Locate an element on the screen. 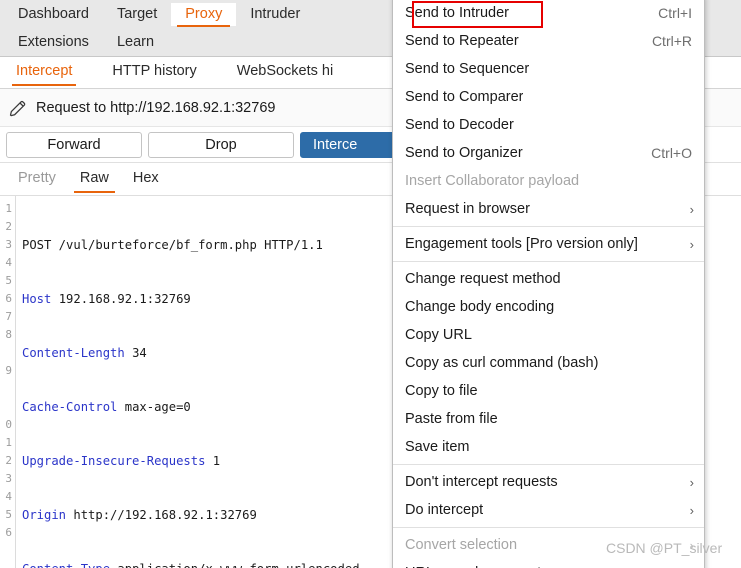 The height and width of the screenshot is (568, 741). menu-item-label: Convert selection is located at coordinates (461, 545).